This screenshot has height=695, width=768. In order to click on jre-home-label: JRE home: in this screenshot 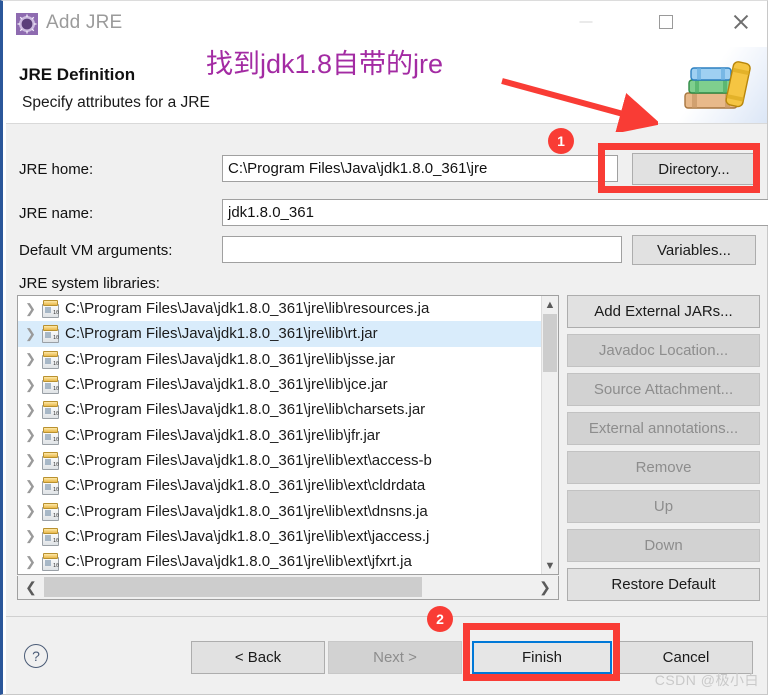, I will do `click(56, 169)`.